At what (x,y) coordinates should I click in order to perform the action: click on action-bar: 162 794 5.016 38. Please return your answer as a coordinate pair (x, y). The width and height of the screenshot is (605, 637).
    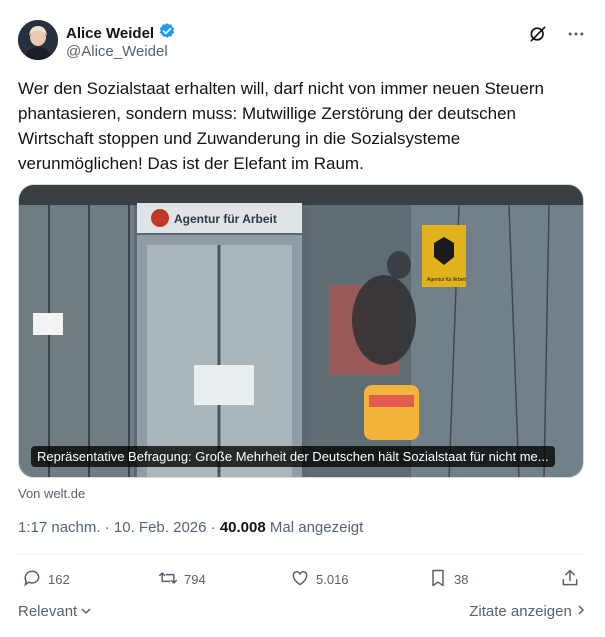
    Looking at the image, I should click on (302, 580).